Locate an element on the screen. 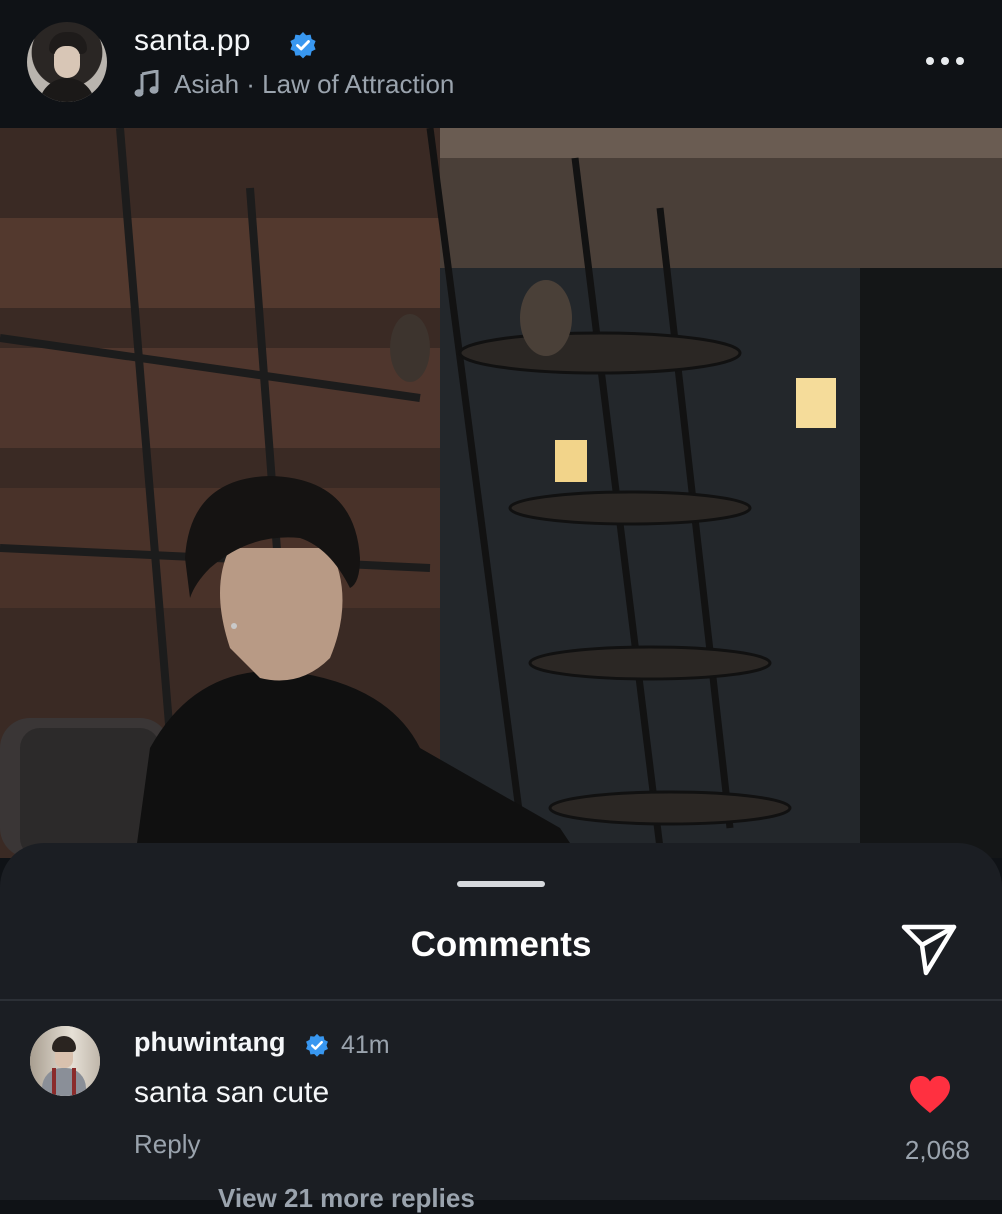 This screenshot has width=1002, height=1214. avatar-face is located at coordinates (67, 62).